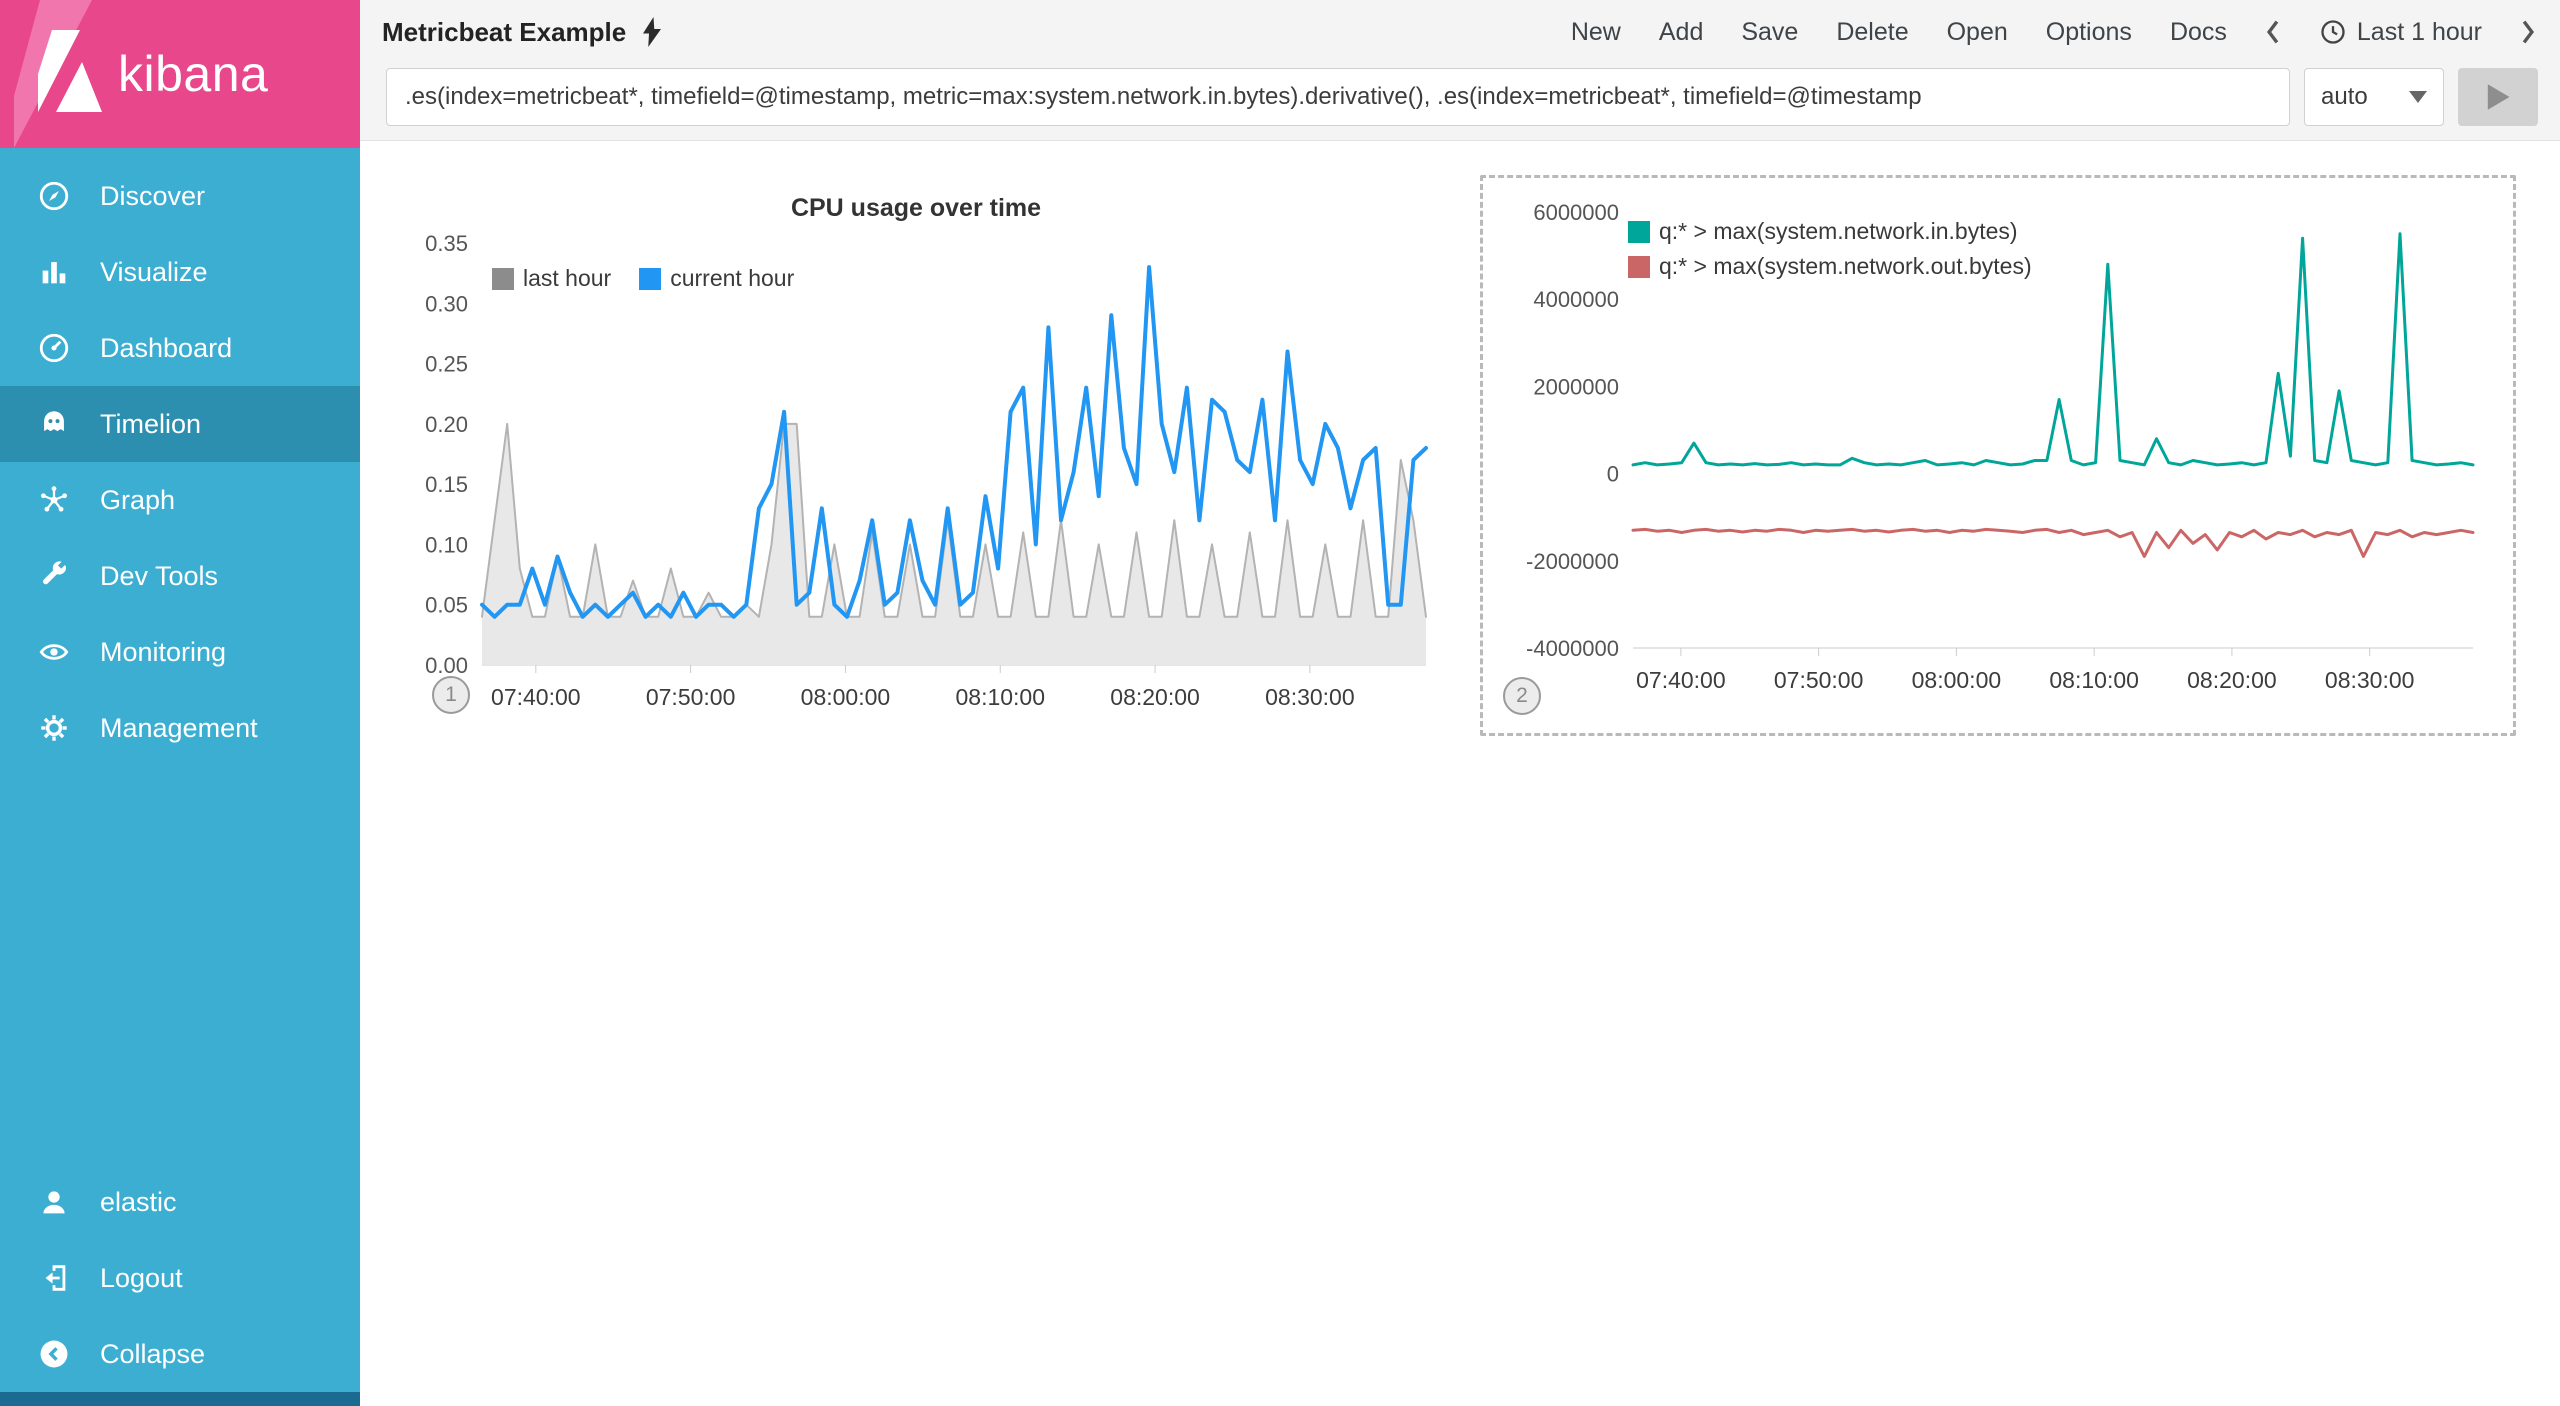  Describe the element at coordinates (446, 605) in the screenshot. I see `svg-text: 0.05` at that location.